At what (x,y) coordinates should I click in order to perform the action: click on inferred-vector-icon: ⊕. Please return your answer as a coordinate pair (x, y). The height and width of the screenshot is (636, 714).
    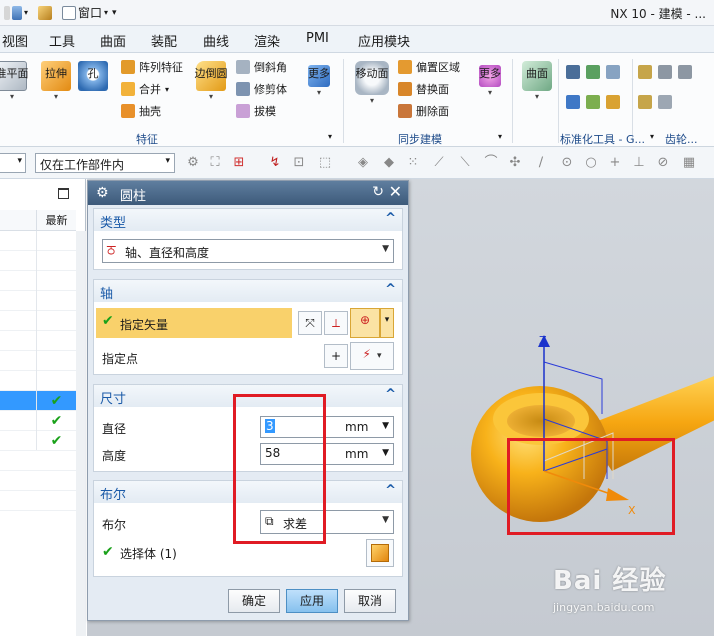
    Looking at the image, I should click on (365, 323).